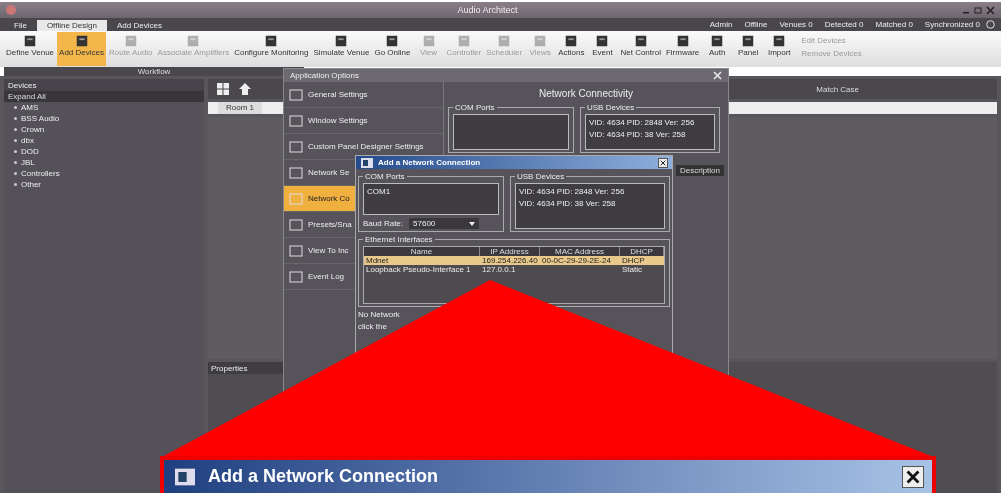 Image resolution: width=1001 pixels, height=493 pixels. I want to click on note-text: click the, so click(373, 326).